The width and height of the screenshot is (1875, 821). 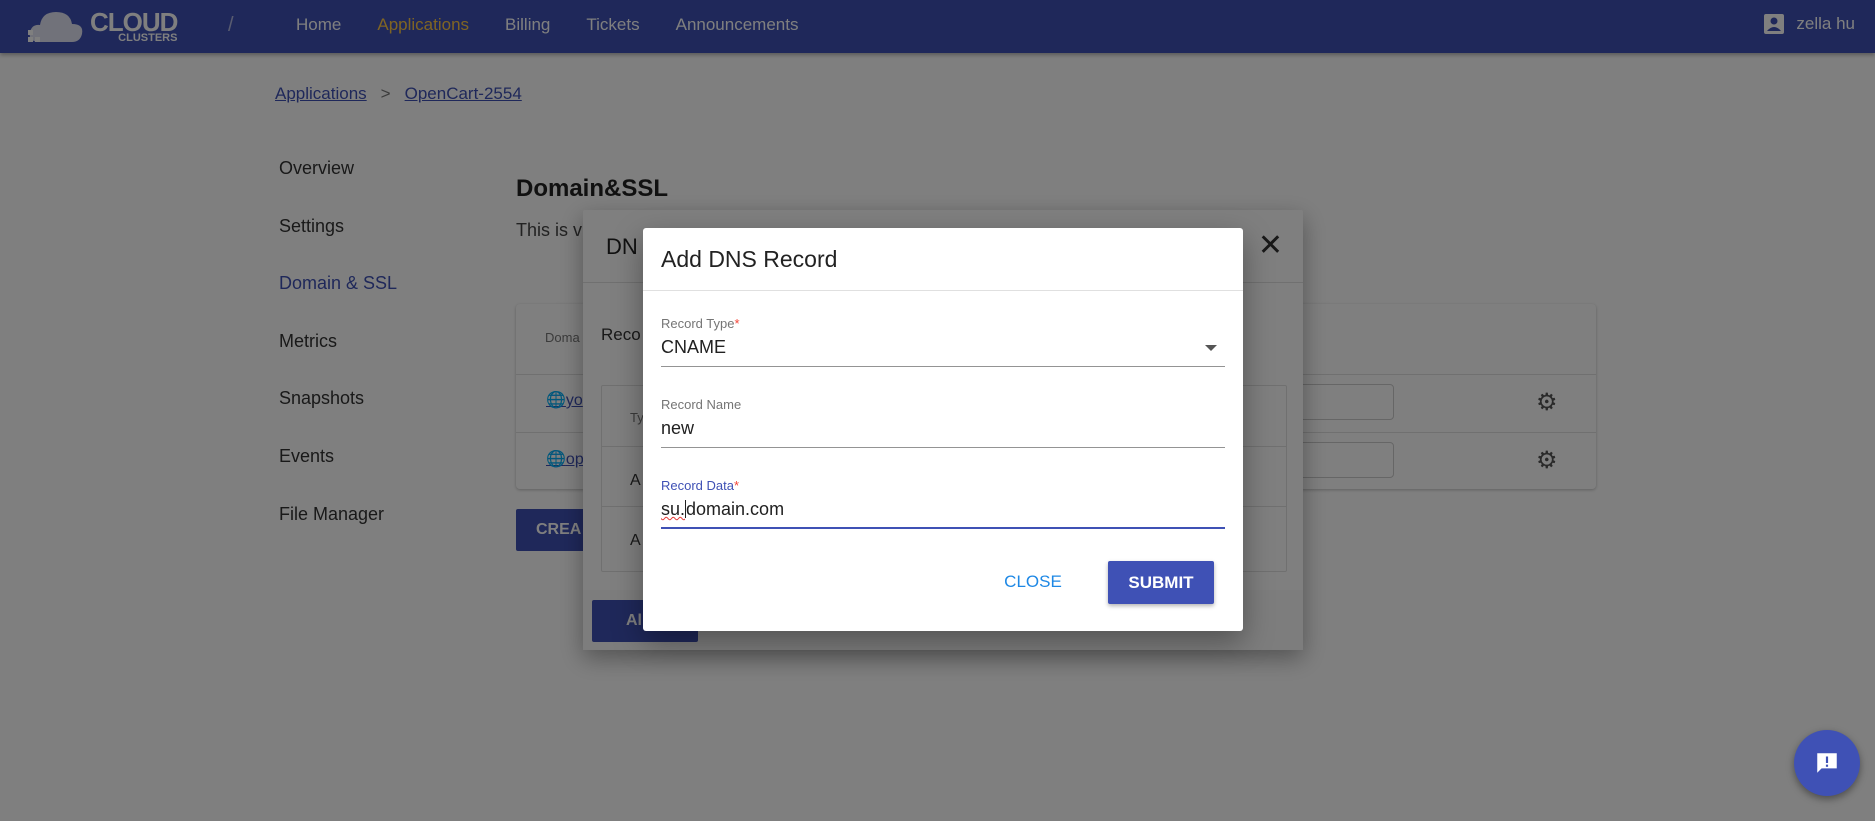 I want to click on record-type-select: Record Type* CNAME, so click(x=943, y=341).